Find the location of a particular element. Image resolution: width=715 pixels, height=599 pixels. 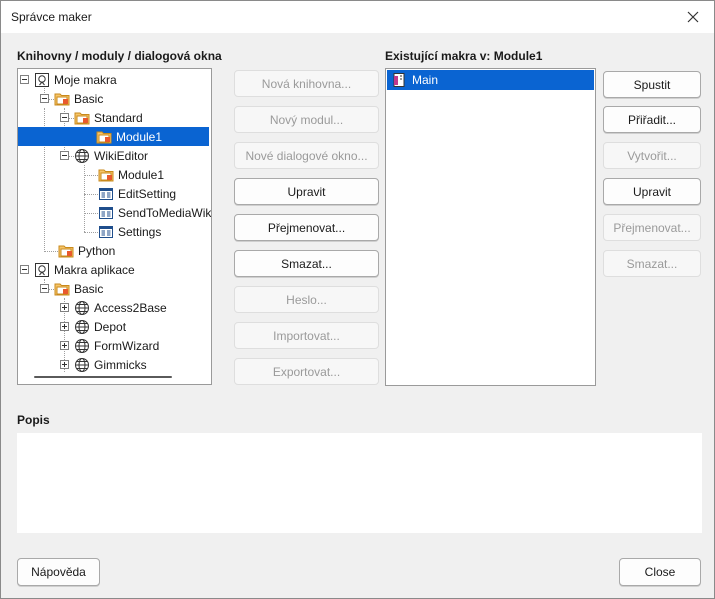

tree-item-label: Access2Base is located at coordinates (130, 307).